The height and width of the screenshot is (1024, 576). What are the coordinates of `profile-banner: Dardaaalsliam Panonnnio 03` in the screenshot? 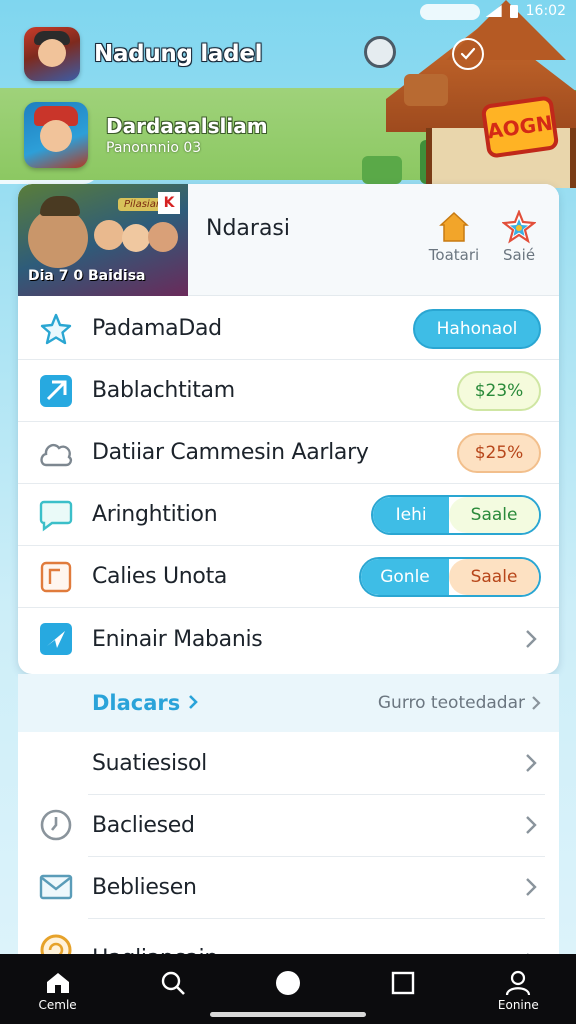 It's located at (146, 135).